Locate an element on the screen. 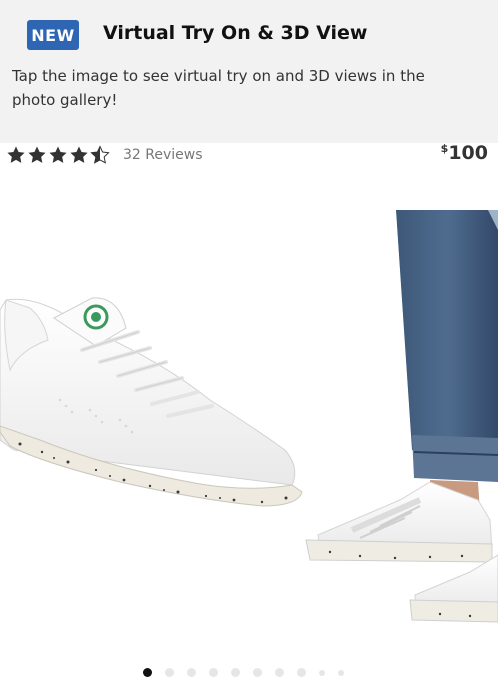 The image size is (498, 692). star-rating is located at coordinates (58, 155).